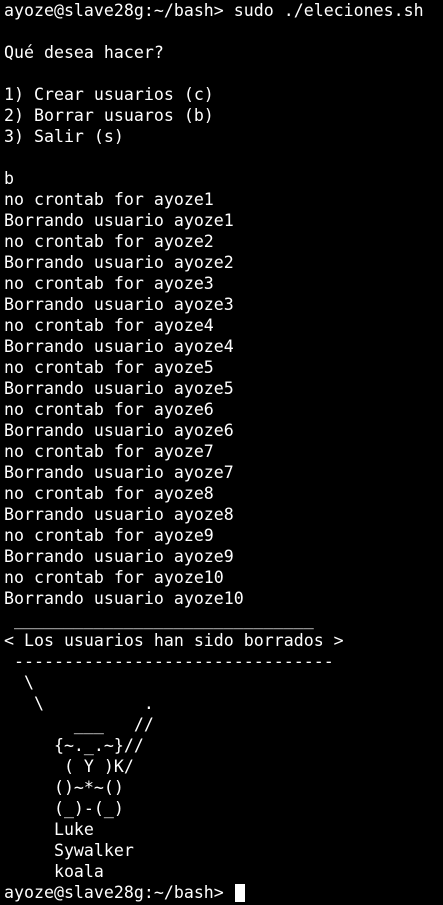  I want to click on terminal-line: ()~*~(), so click(64, 787).